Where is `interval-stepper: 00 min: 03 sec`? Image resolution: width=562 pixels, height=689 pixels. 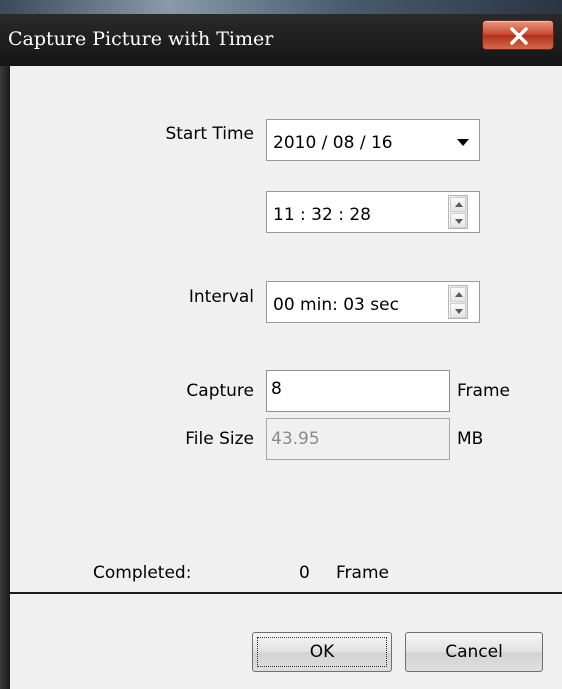
interval-stepper: 00 min: 03 sec is located at coordinates (373, 302).